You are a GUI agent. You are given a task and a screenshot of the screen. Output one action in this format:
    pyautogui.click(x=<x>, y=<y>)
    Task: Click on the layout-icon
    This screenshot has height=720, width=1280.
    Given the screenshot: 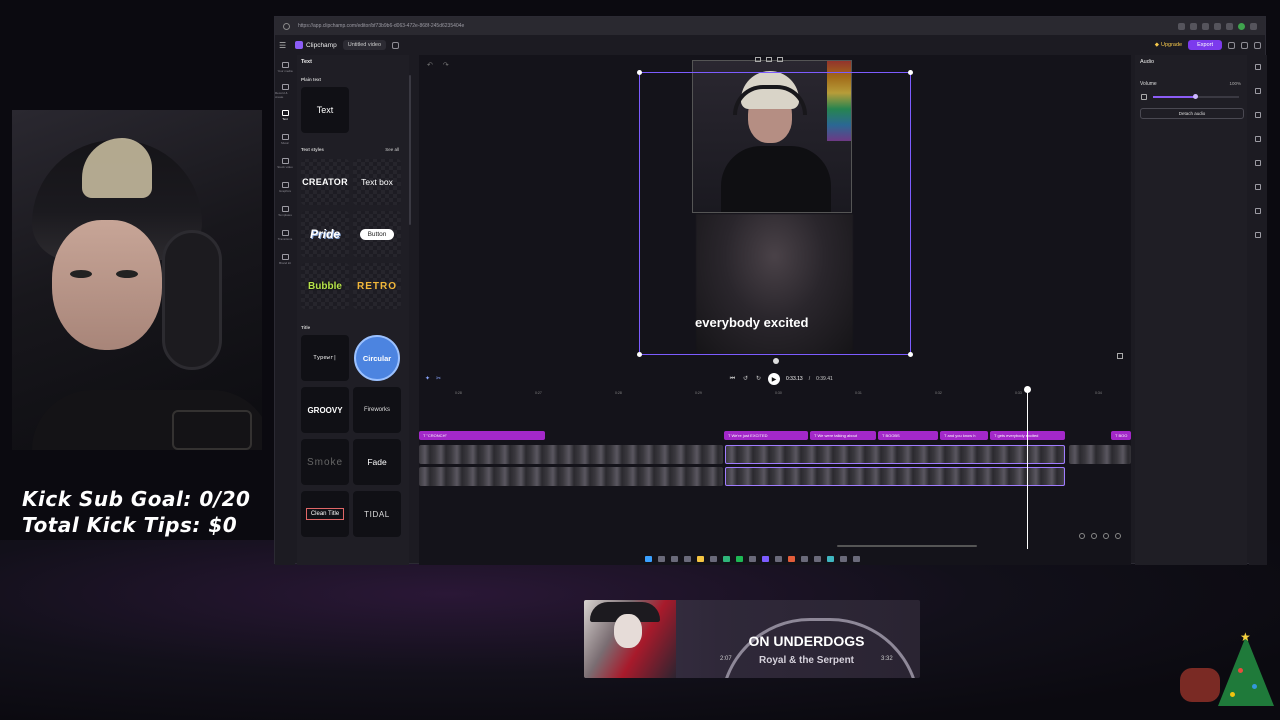 What is the action you would take?
    pyautogui.click(x=769, y=59)
    